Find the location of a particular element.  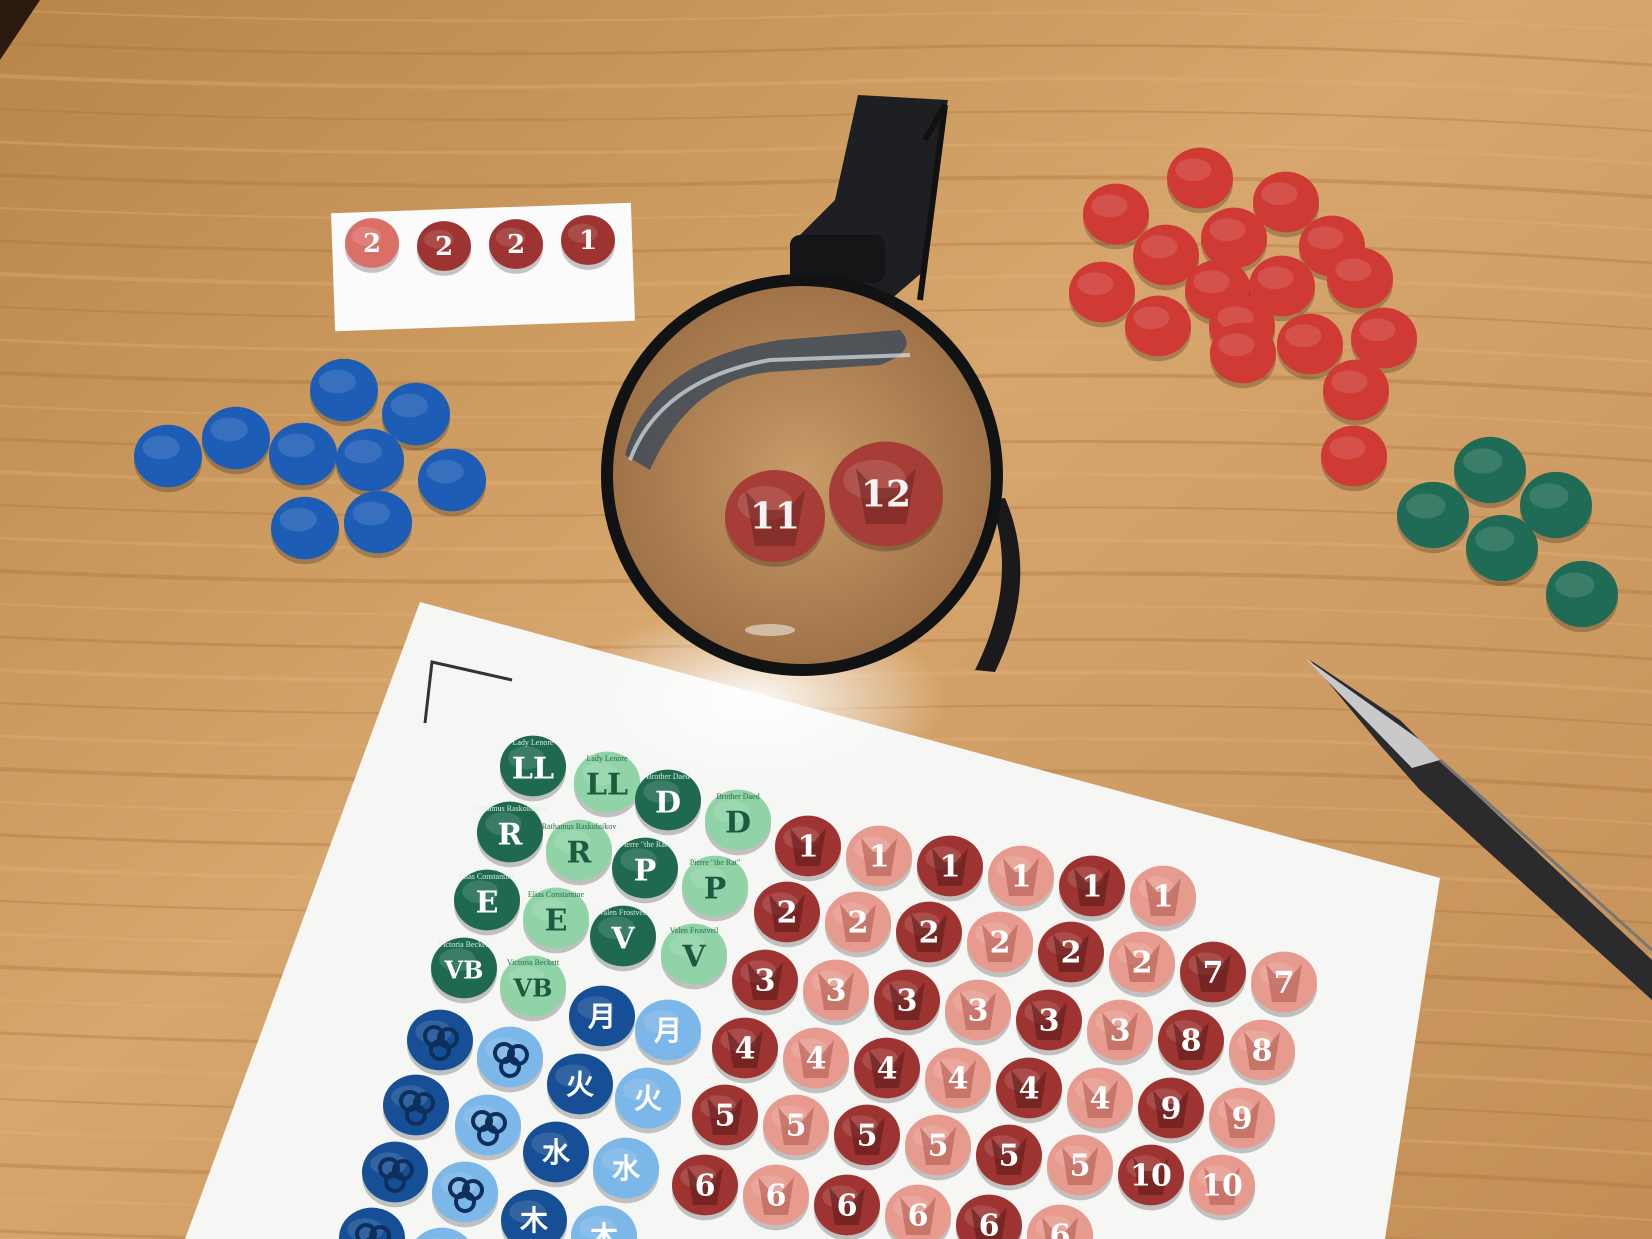

blue-sticker-label: 木 is located at coordinates (533, 1220).